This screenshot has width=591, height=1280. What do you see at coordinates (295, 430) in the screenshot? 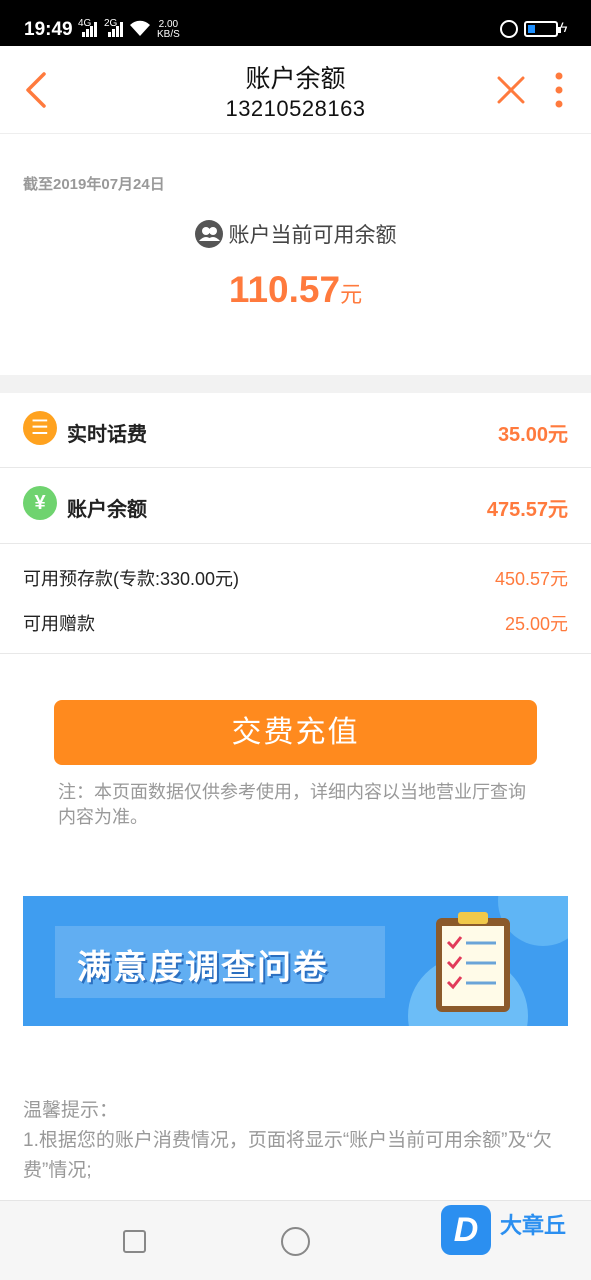
I see `list-item-realtime-charge: ☰ 实时话费 35.00元` at bounding box center [295, 430].